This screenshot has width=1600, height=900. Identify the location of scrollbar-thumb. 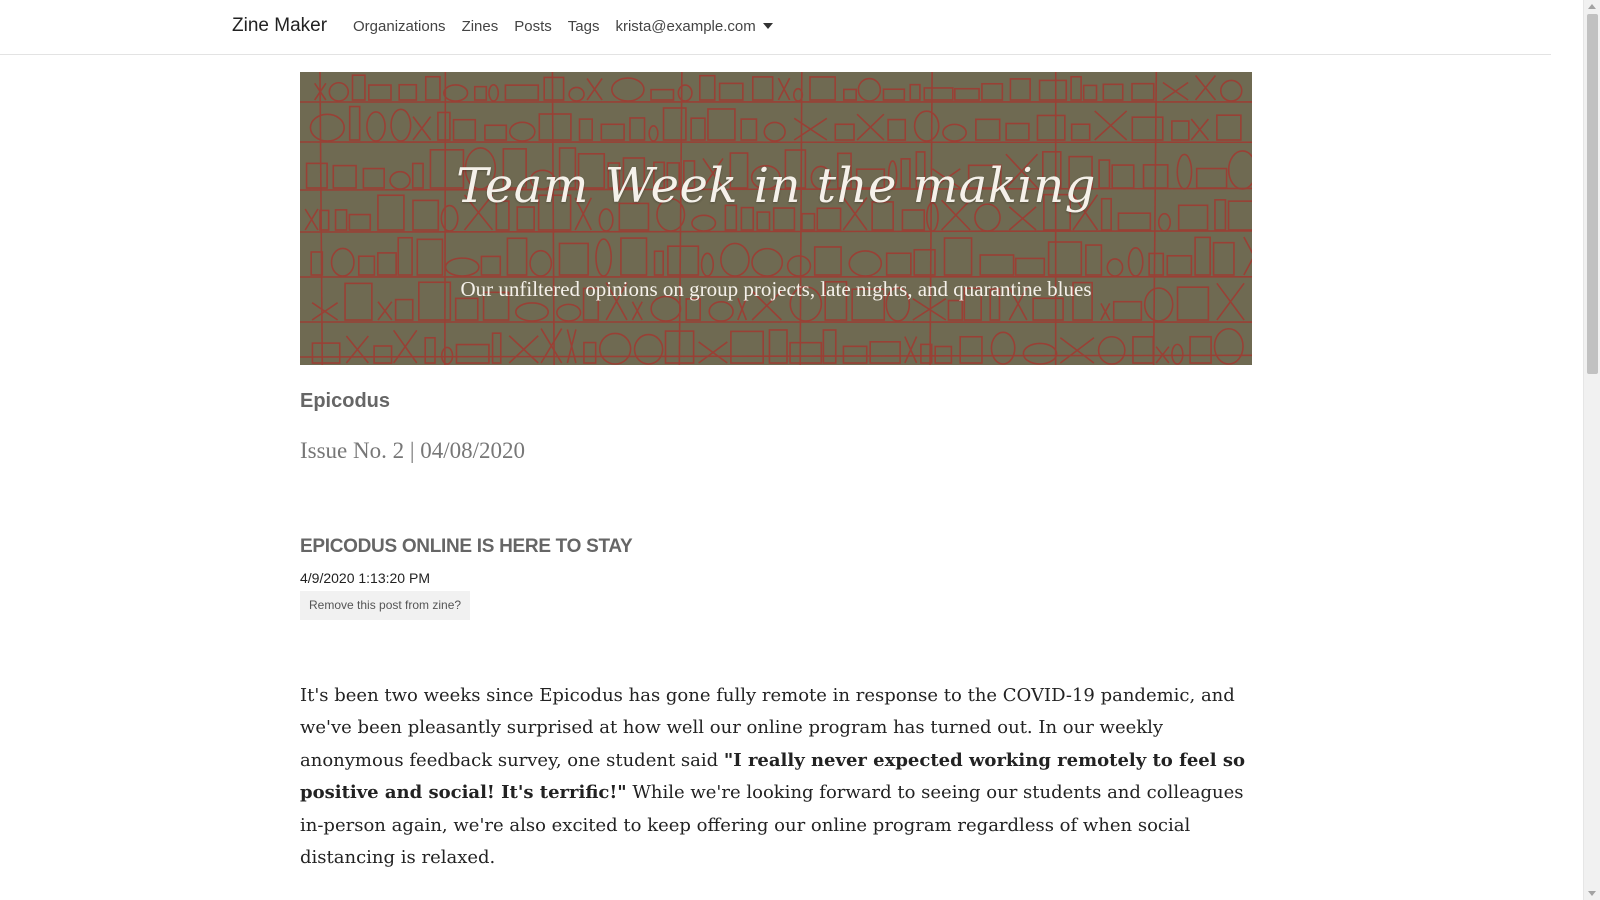
(1592, 194).